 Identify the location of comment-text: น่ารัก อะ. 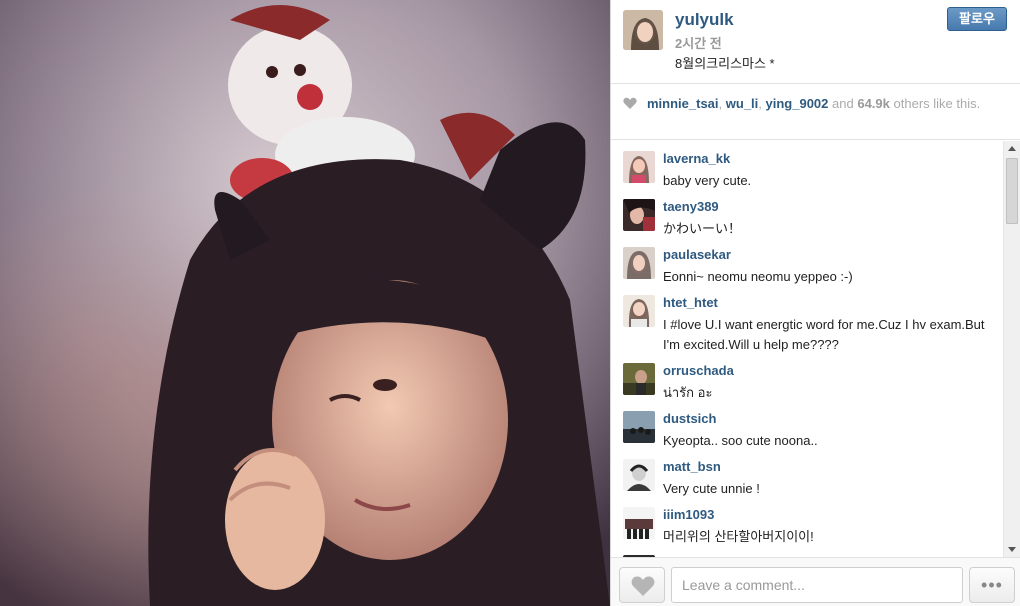
(688, 392).